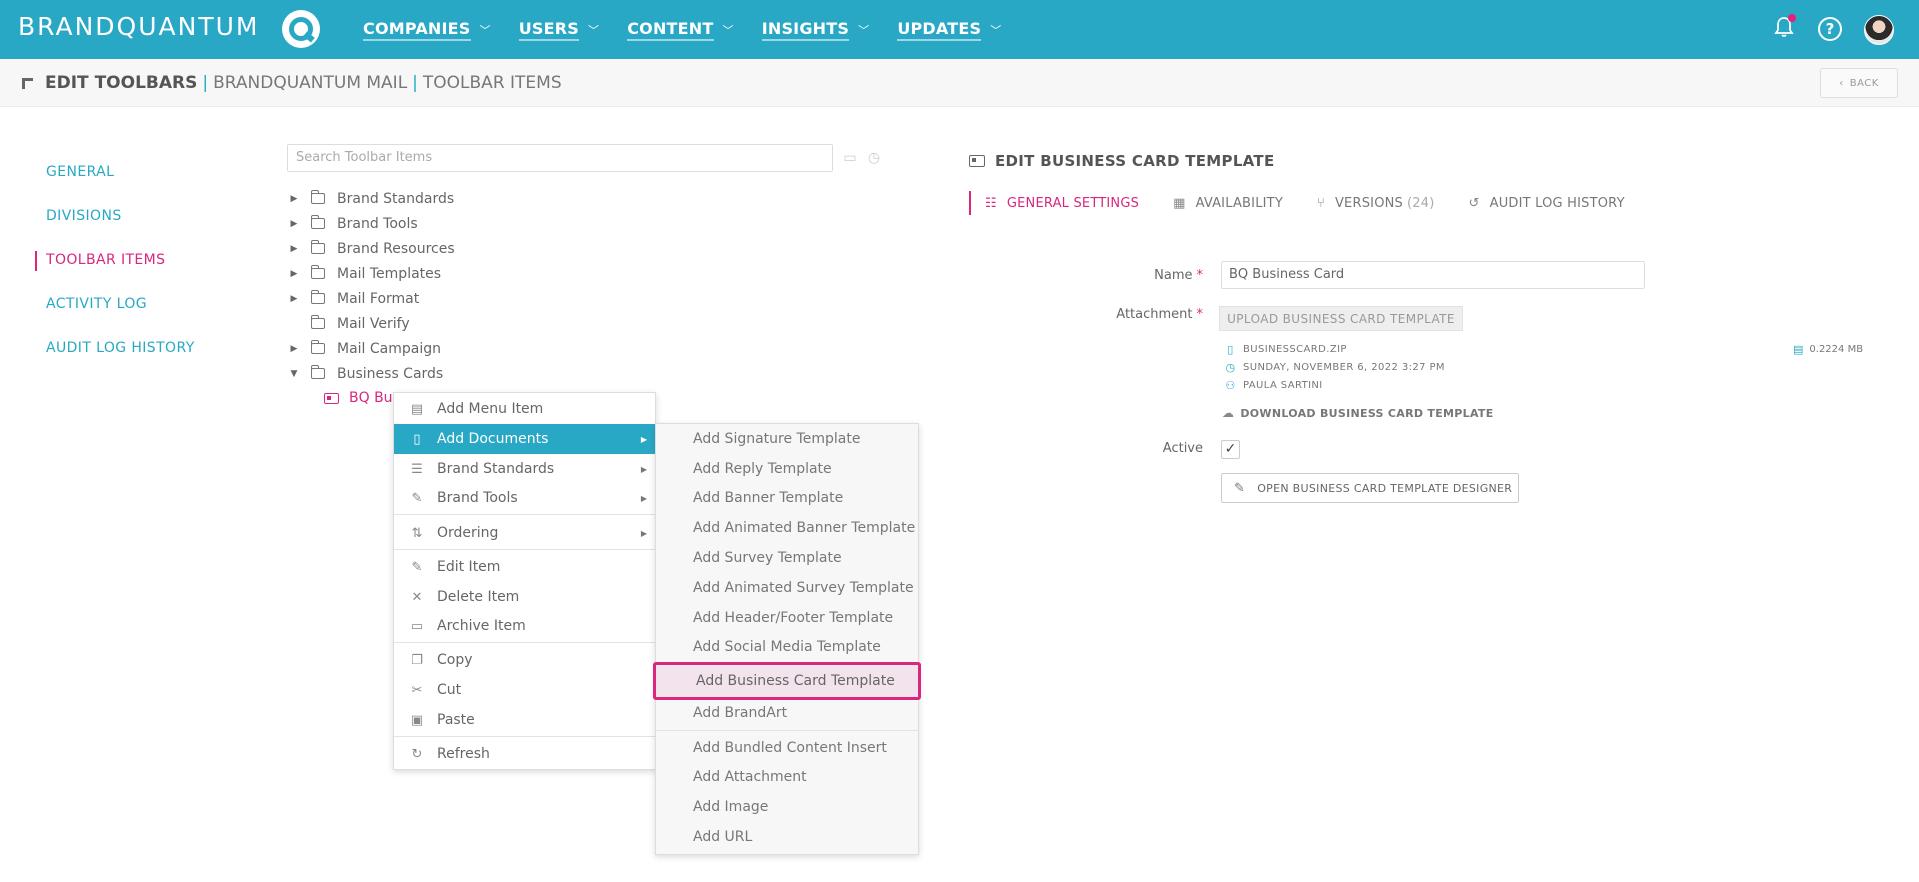 The height and width of the screenshot is (882, 1919). Describe the element at coordinates (417, 660) in the screenshot. I see `copy-icon: ❐` at that location.